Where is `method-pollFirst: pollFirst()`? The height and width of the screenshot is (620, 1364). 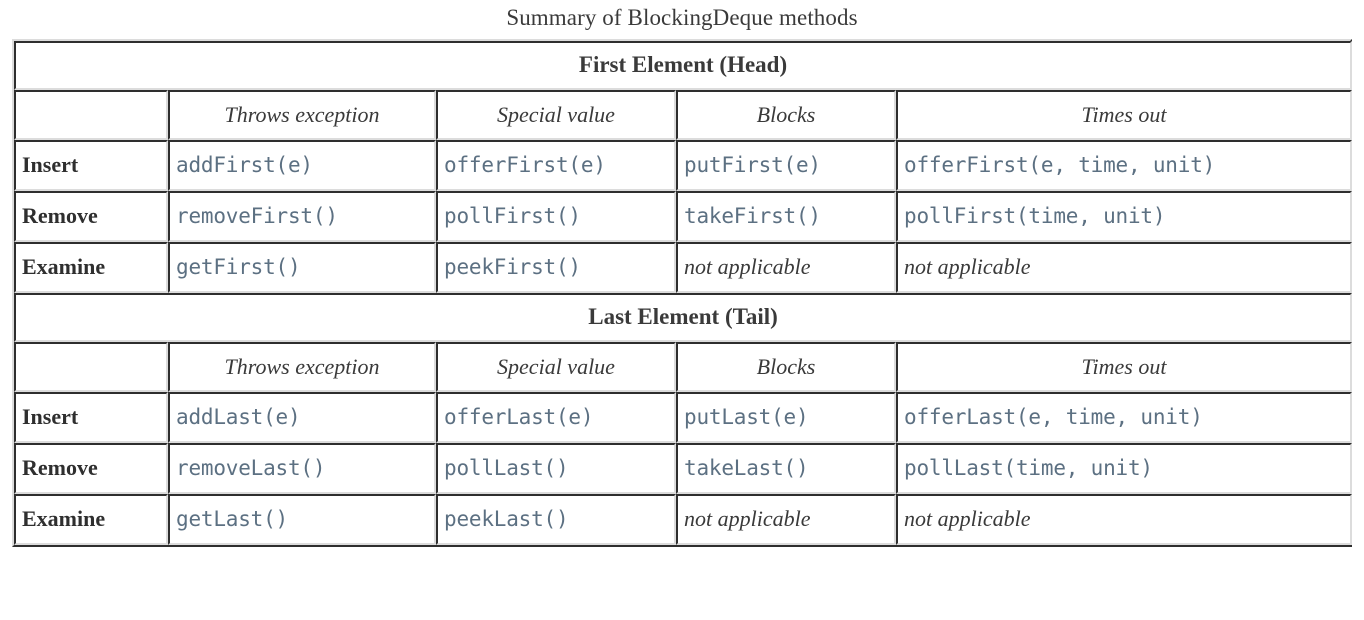
method-pollFirst: pollFirst() is located at coordinates (556, 216).